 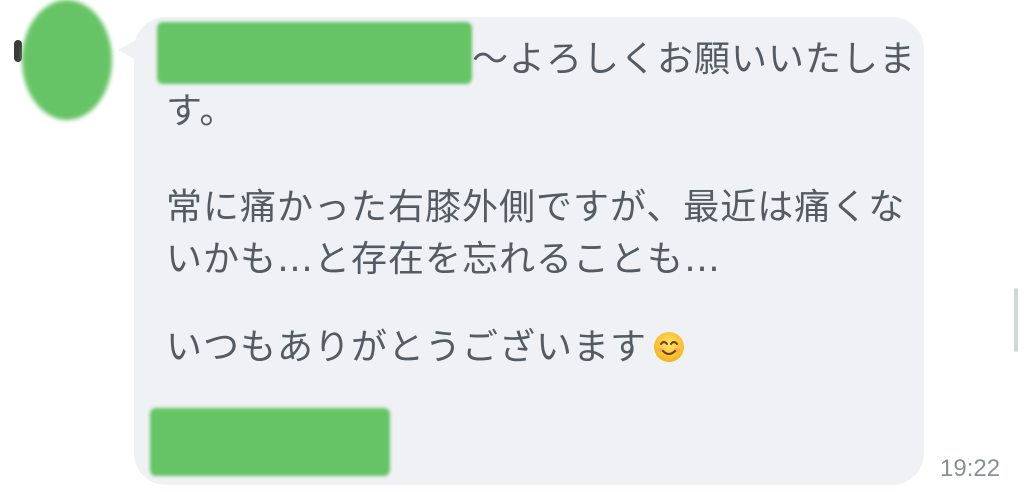 I want to click on message-line-5: いつもありがとうございます, so click(x=425, y=348).